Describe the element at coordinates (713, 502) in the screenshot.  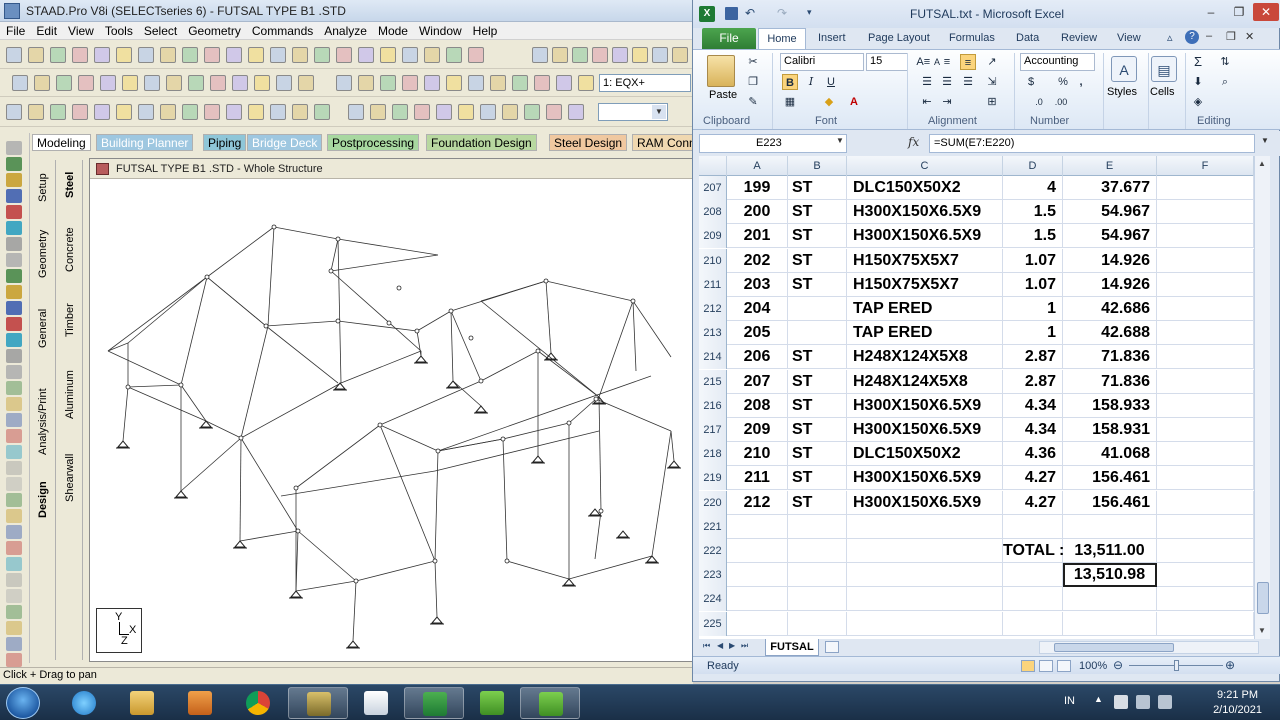
I see `row-header: 220` at that location.